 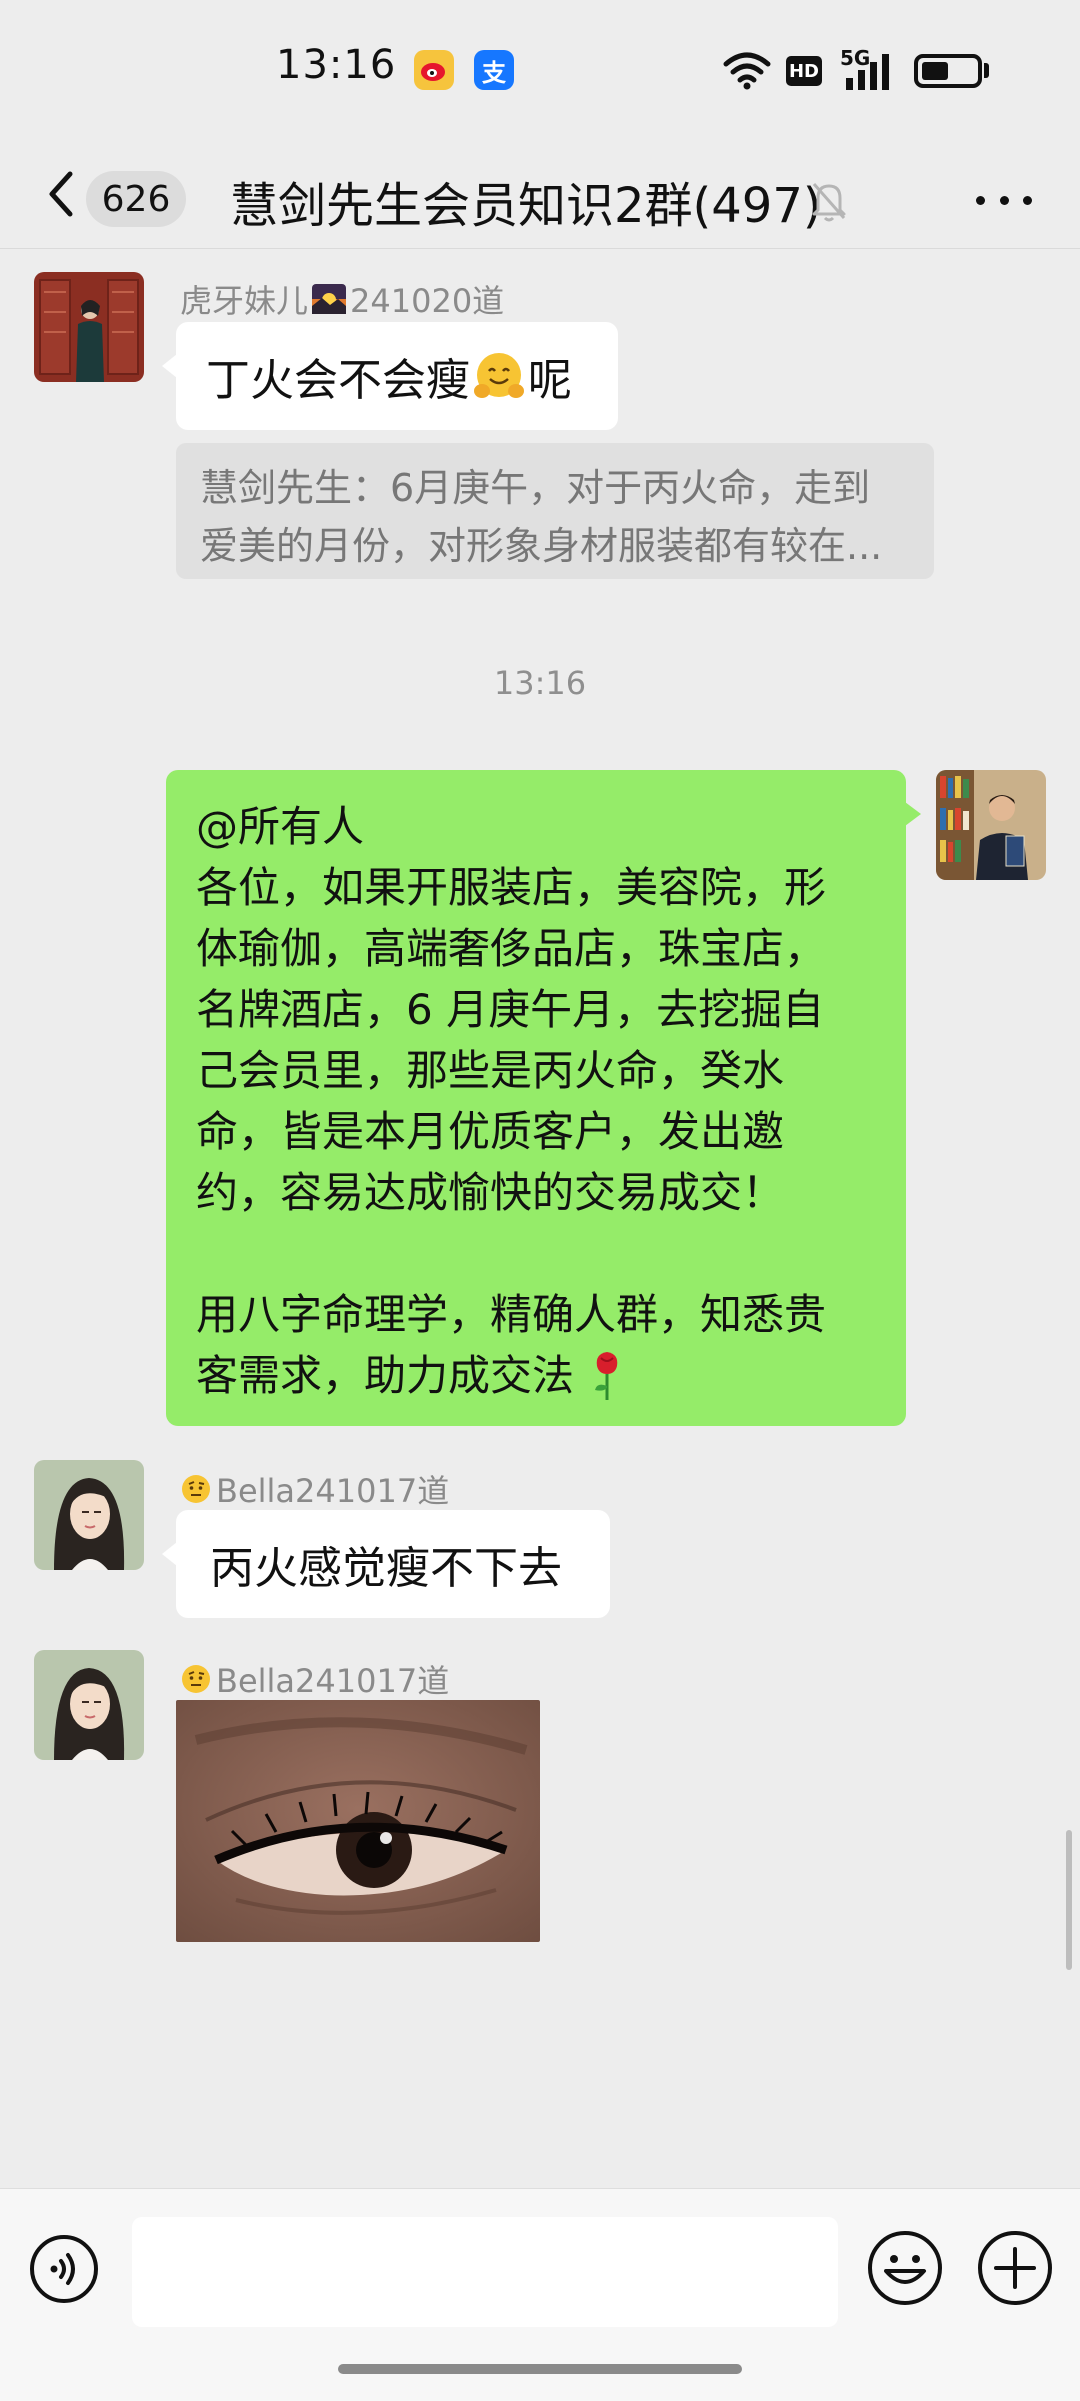 I want to click on message-bubble: 丙火感觉瘦不下去, so click(x=386, y=1564).